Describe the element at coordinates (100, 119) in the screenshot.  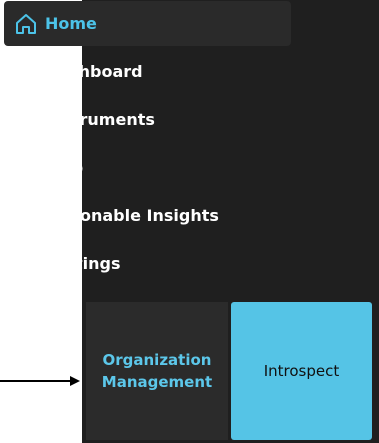
I see `nav-item-label: Instruments` at that location.